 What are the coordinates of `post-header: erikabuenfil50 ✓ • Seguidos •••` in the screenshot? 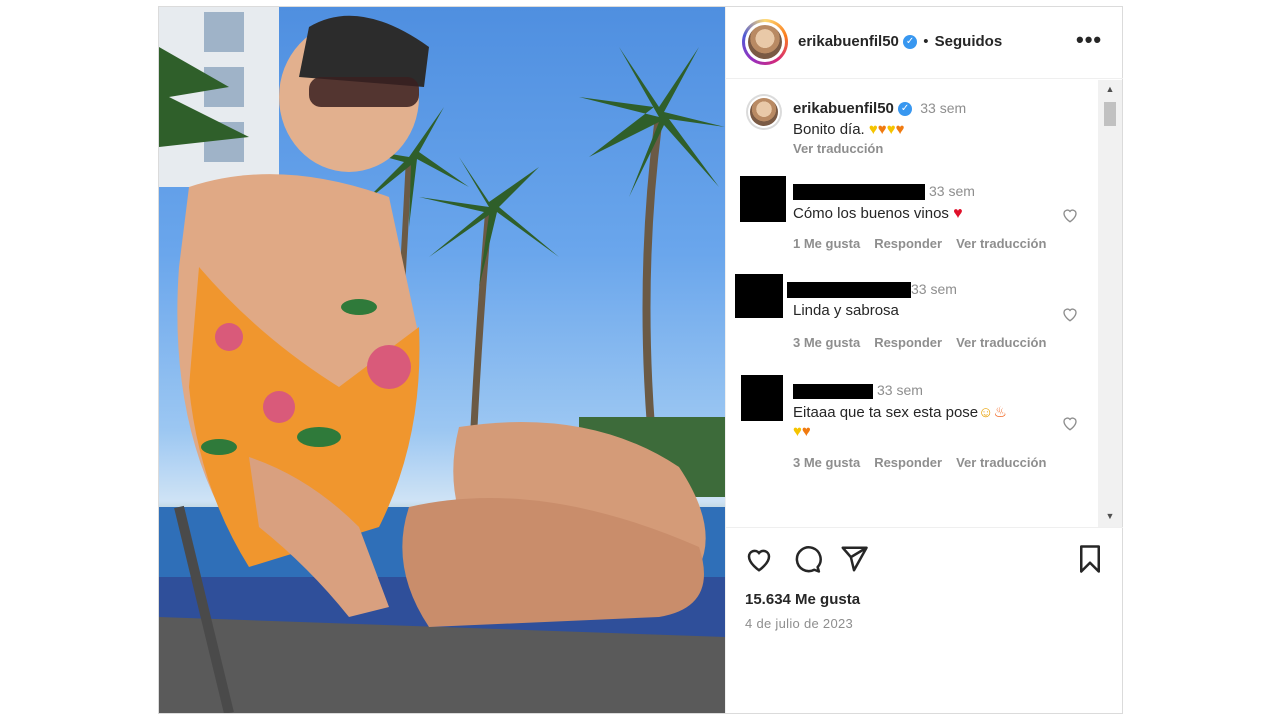 It's located at (924, 43).